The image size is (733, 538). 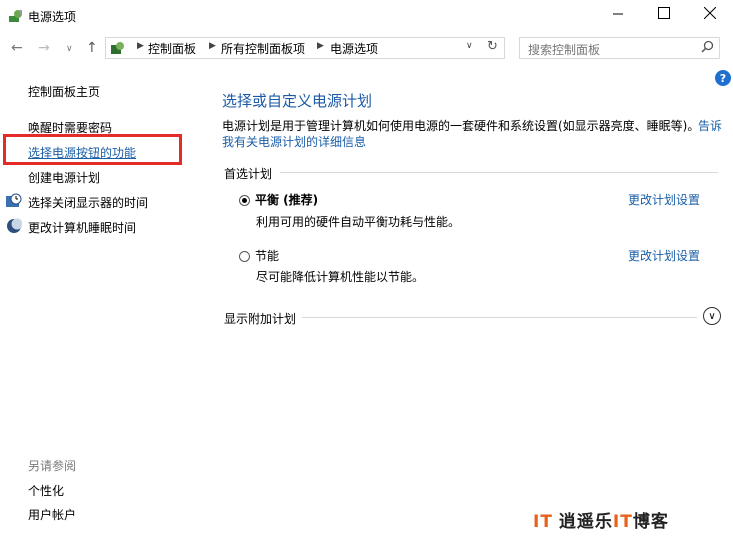 I want to click on search-input: 搜索控制面板, so click(x=564, y=49).